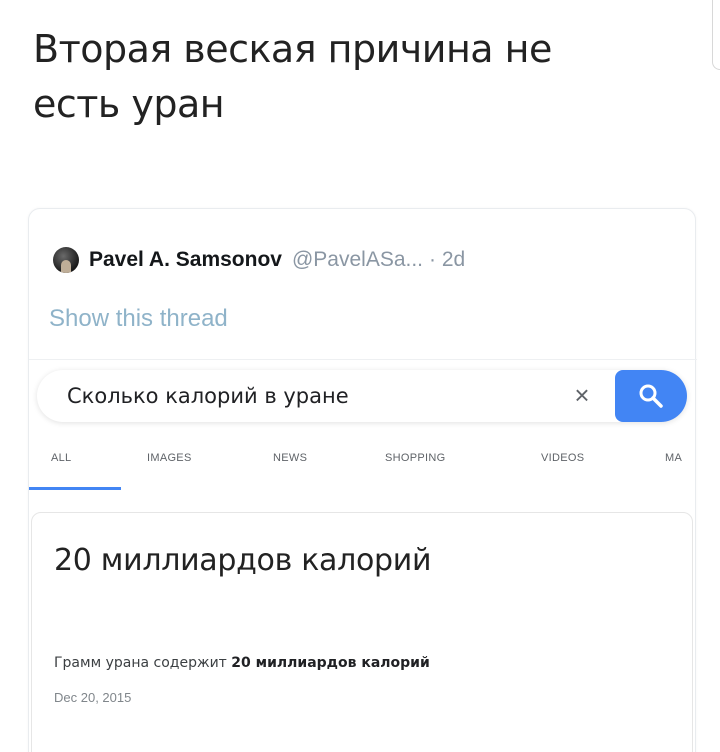 Image resolution: width=720 pixels, height=752 pixels. I want to click on scrollbar-edge, so click(716, 35).